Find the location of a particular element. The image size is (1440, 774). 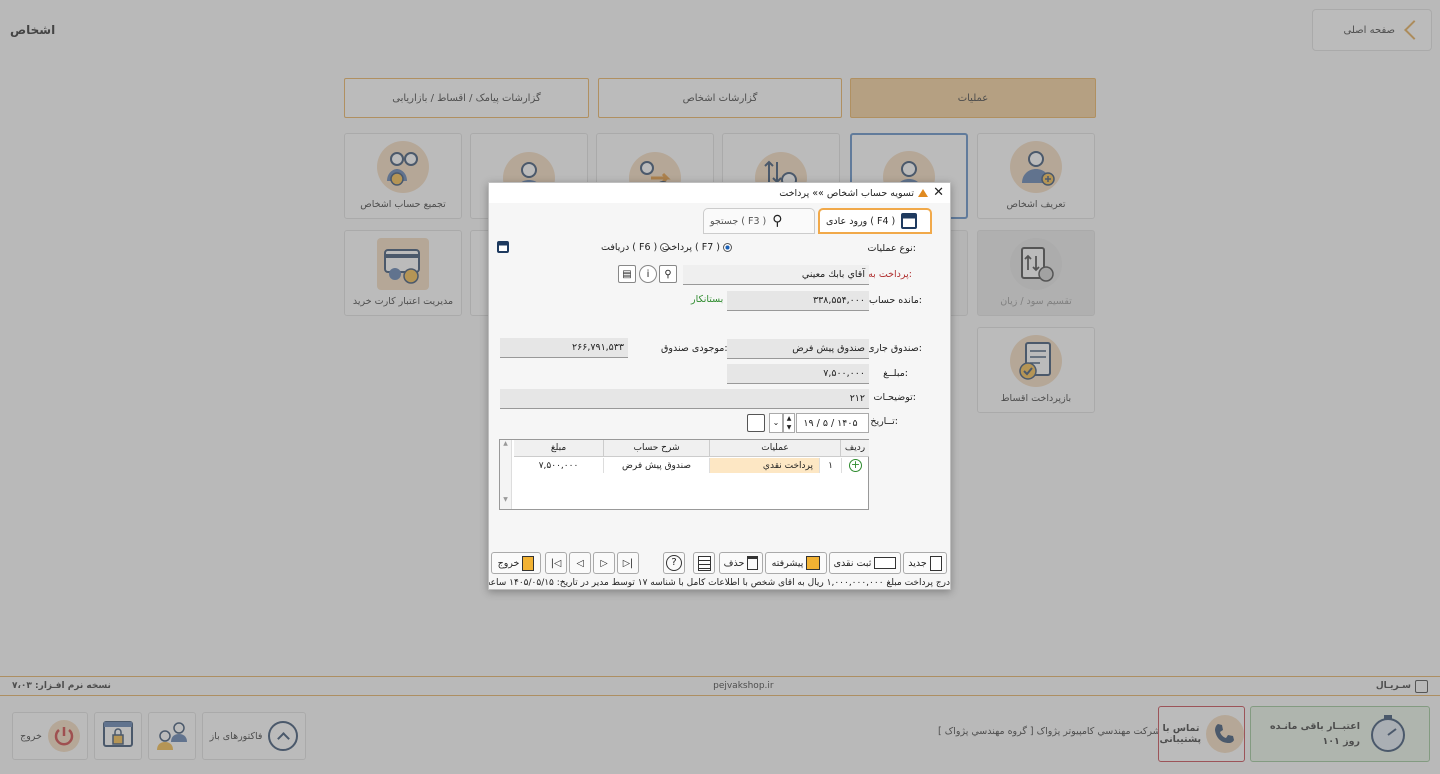

calendar-icon is located at coordinates (756, 423).